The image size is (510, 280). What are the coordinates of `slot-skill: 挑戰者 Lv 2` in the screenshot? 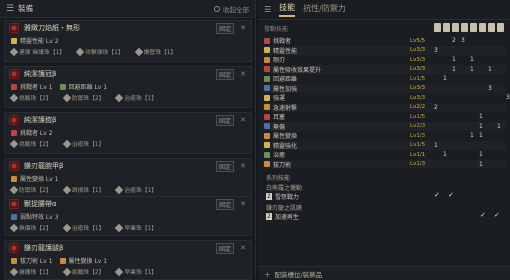 It's located at (128, 132).